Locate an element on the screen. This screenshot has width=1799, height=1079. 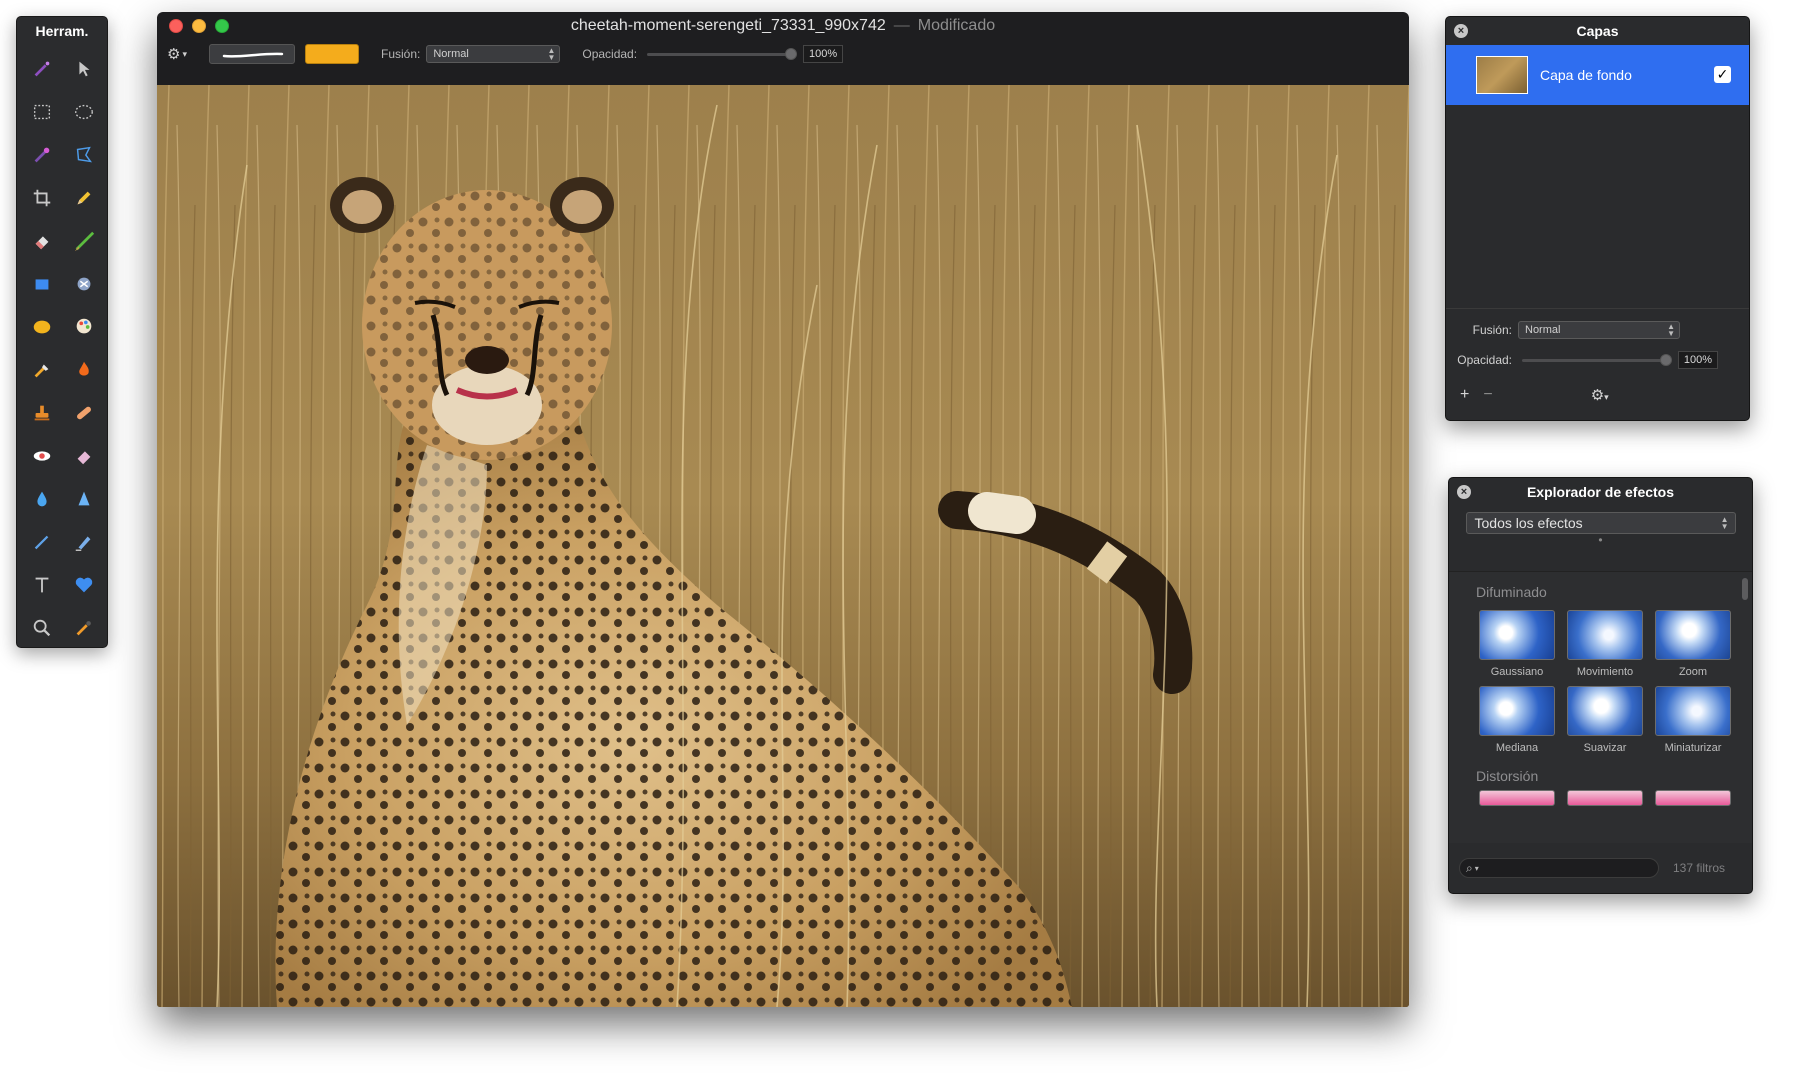
flame-icon is located at coordinates (84, 368).